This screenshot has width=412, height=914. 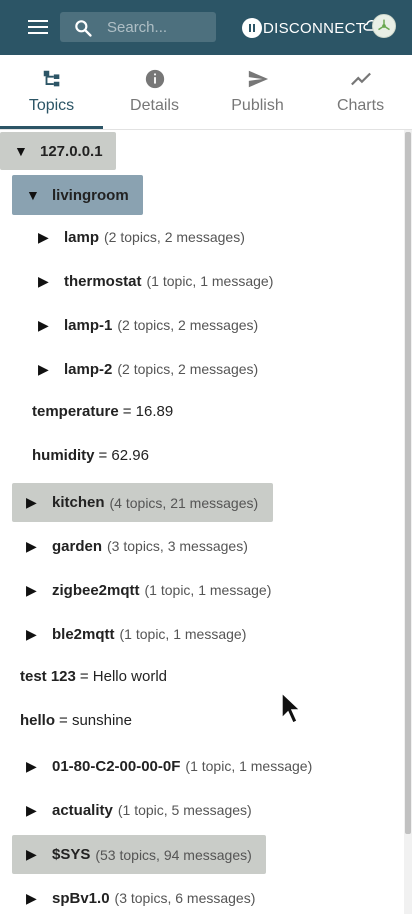 I want to click on node-name: humidity, so click(x=63, y=455).